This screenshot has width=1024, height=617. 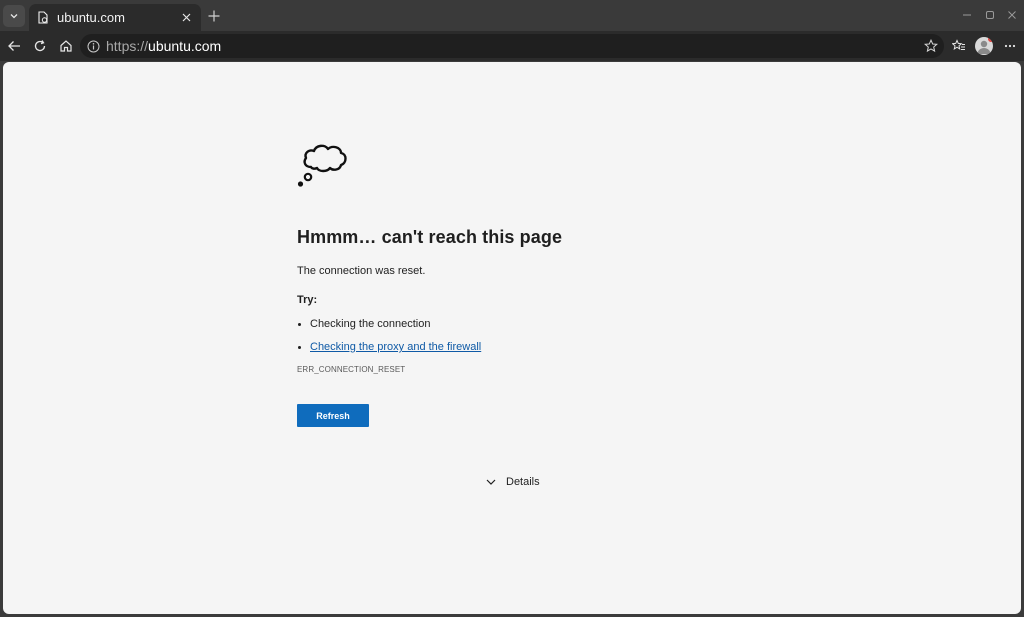 I want to click on more-button, so click(x=1010, y=46).